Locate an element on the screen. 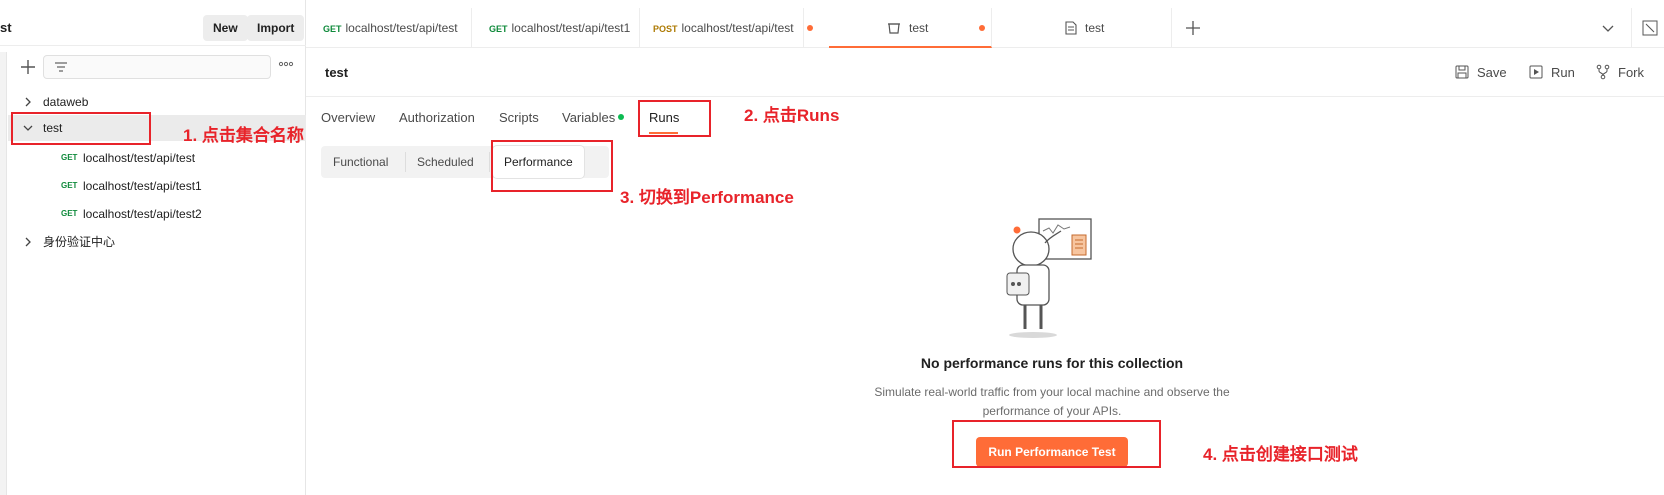 The width and height of the screenshot is (1664, 495). segment-scheduled: Scheduled is located at coordinates (445, 162).